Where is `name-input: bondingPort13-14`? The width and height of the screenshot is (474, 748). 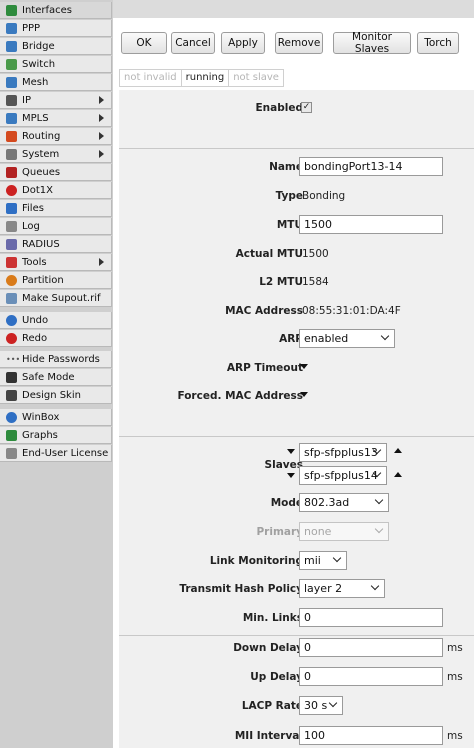
name-input: bondingPort13-14 is located at coordinates (371, 166).